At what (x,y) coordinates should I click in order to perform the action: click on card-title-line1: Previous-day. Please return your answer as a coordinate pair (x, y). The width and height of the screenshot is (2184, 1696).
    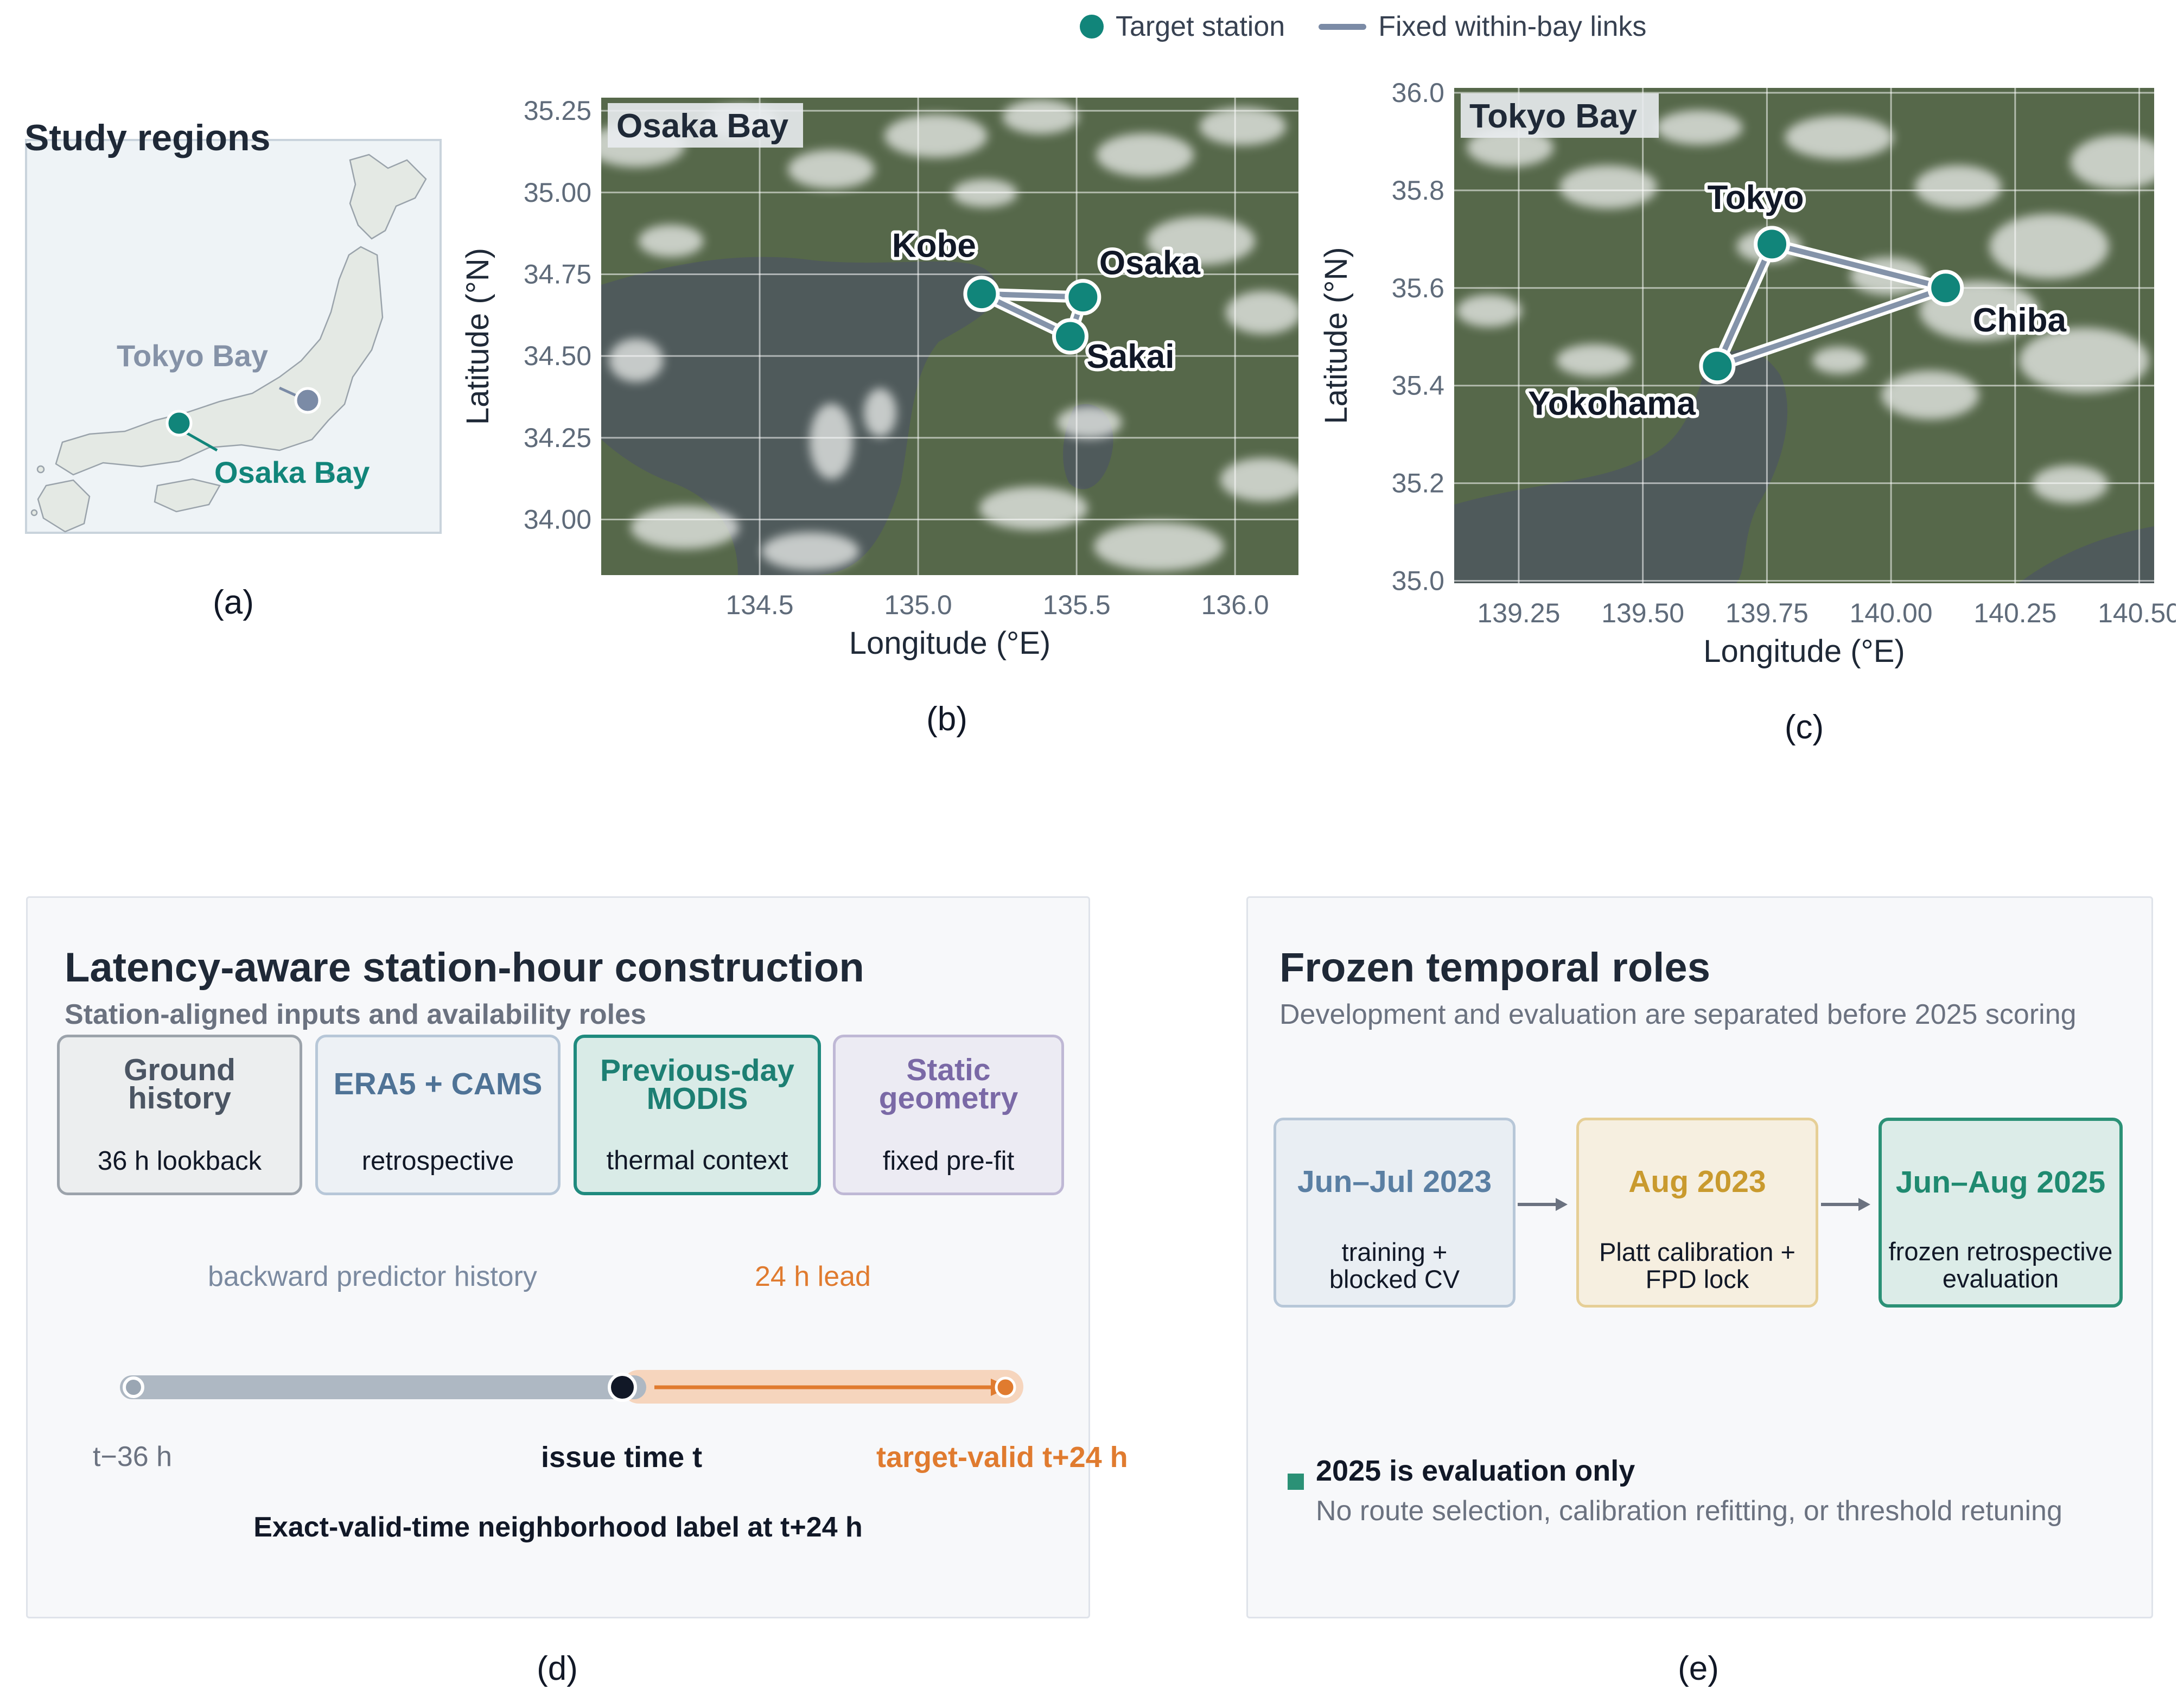
    Looking at the image, I should click on (697, 1070).